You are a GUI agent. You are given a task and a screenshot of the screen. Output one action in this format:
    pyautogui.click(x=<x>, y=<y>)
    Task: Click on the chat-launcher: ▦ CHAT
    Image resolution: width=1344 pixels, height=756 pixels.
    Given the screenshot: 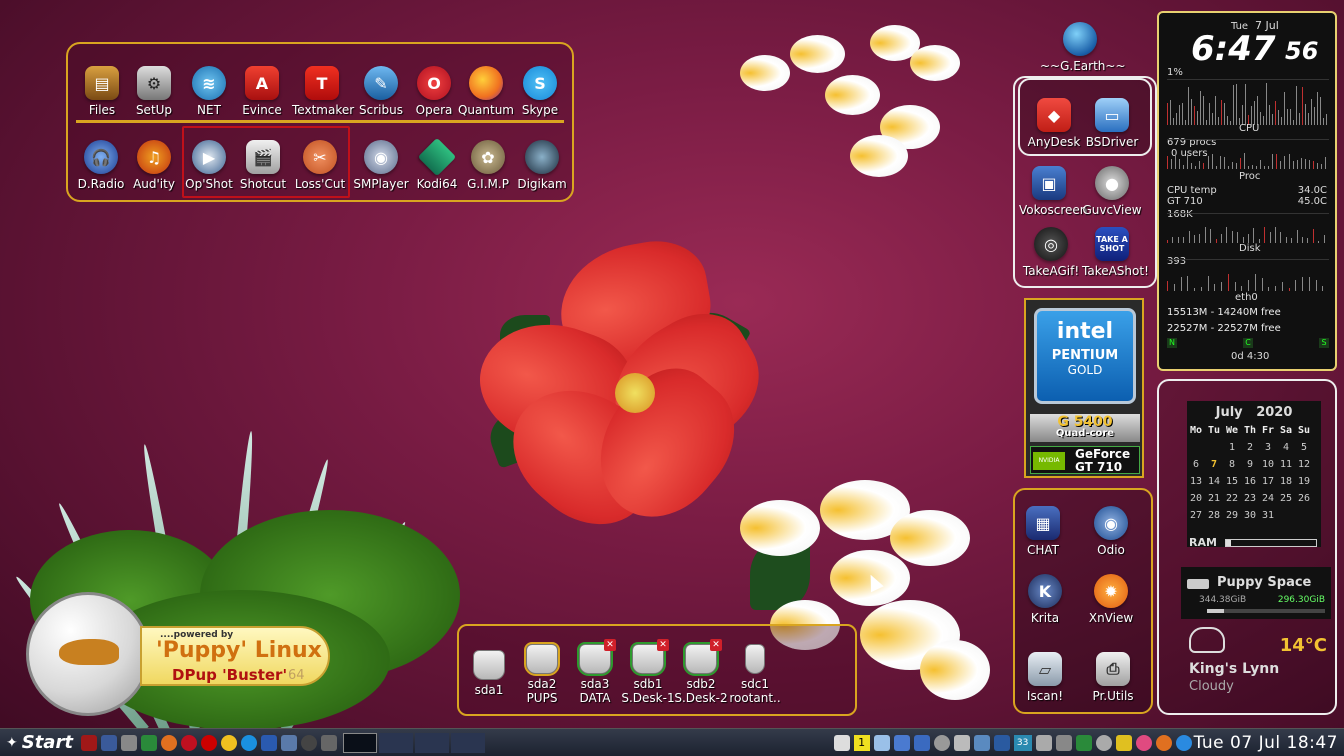 What is the action you would take?
    pyautogui.click(x=1043, y=531)
    